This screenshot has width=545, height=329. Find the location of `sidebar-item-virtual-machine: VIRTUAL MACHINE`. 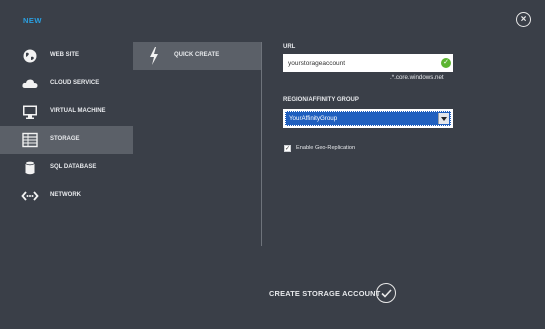

sidebar-item-virtual-machine: VIRTUAL MACHINE is located at coordinates (66, 112).